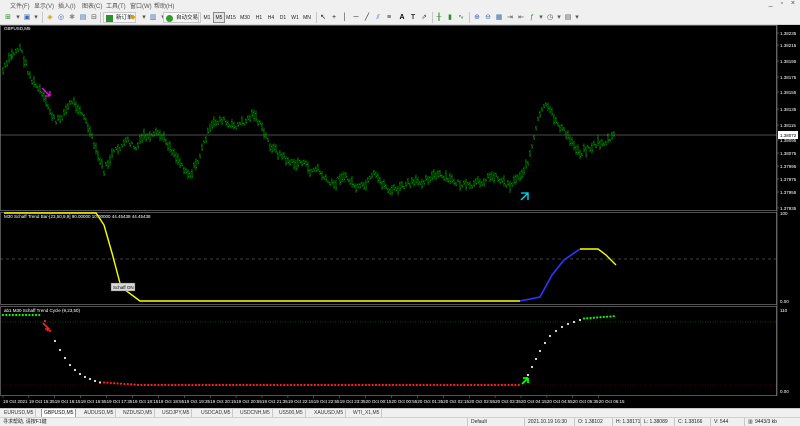  Describe the element at coordinates (46, 327) in the screenshot. I see `sell-signal-icon` at that location.